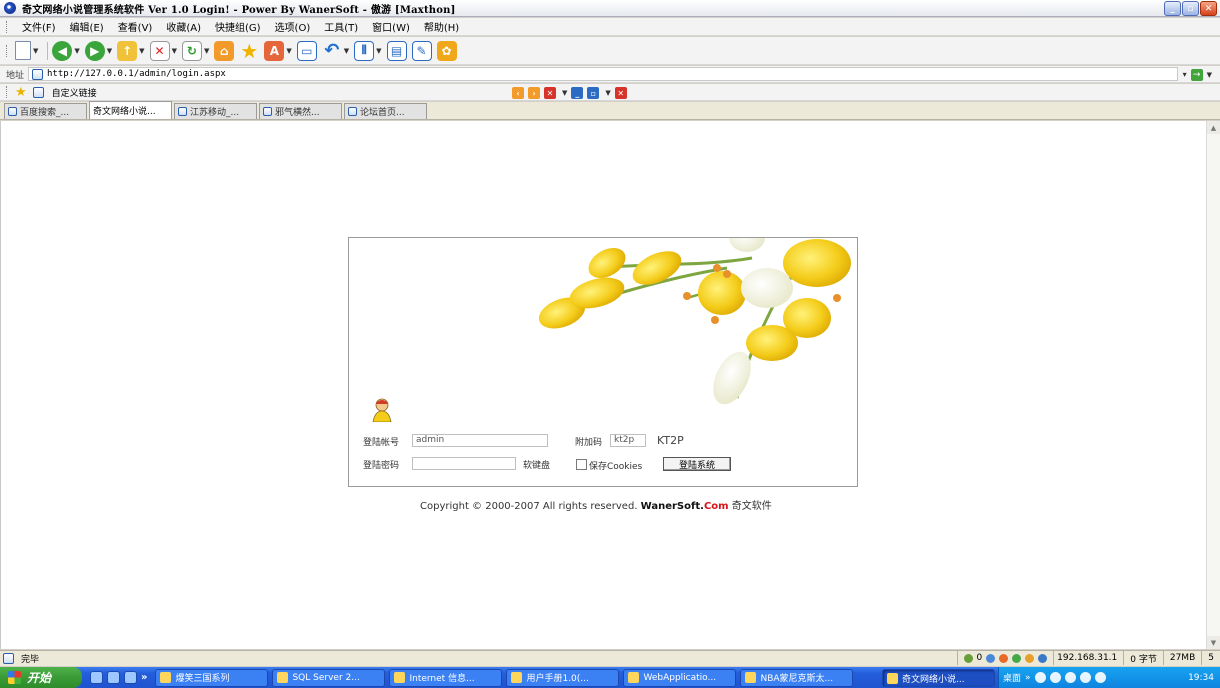 This screenshot has width=1220, height=688. What do you see at coordinates (1201, 678) in the screenshot?
I see `clock: 19:34` at bounding box center [1201, 678].